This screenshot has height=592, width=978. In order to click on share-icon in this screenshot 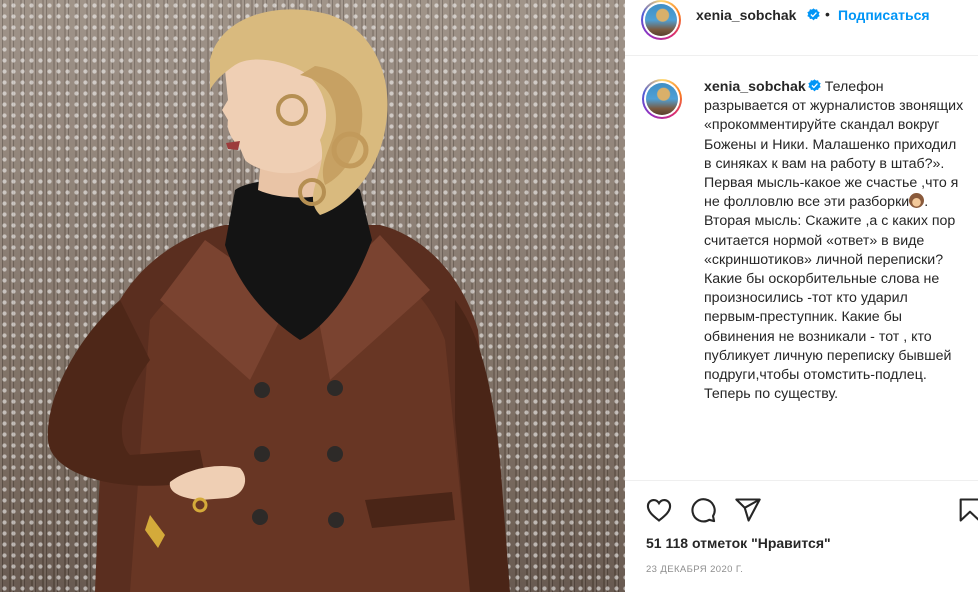, I will do `click(748, 510)`.